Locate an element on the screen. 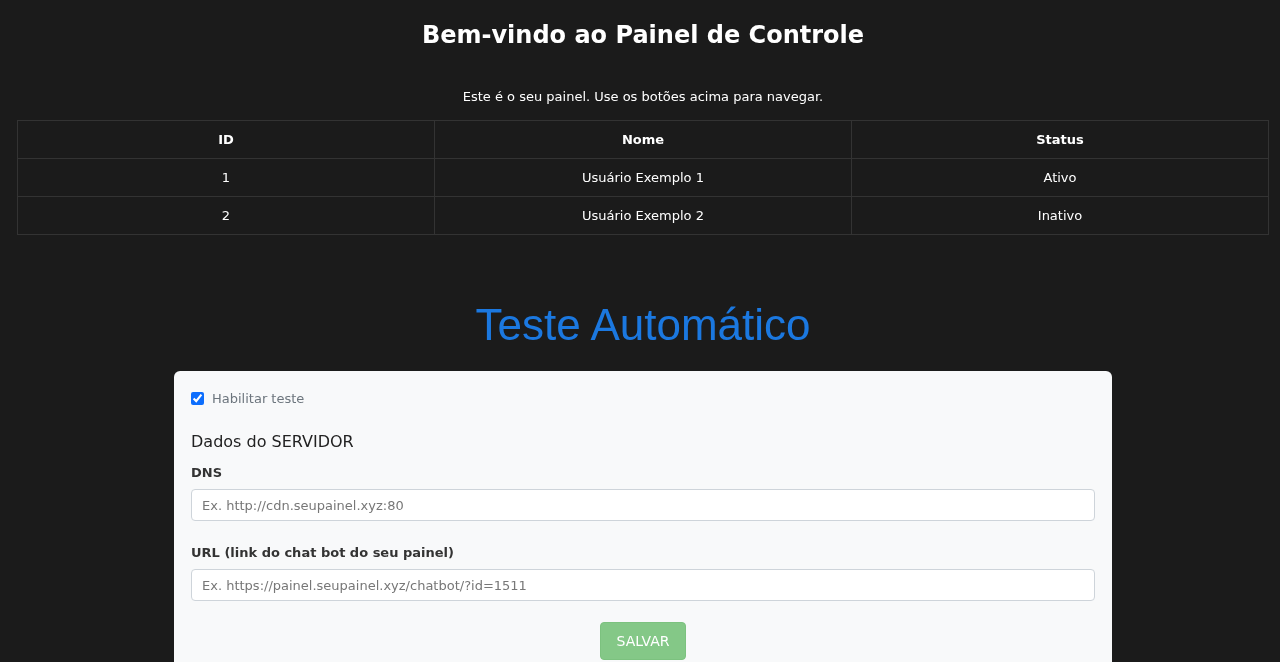 The height and width of the screenshot is (662, 1280). table-cell: Ativo is located at coordinates (1060, 177).